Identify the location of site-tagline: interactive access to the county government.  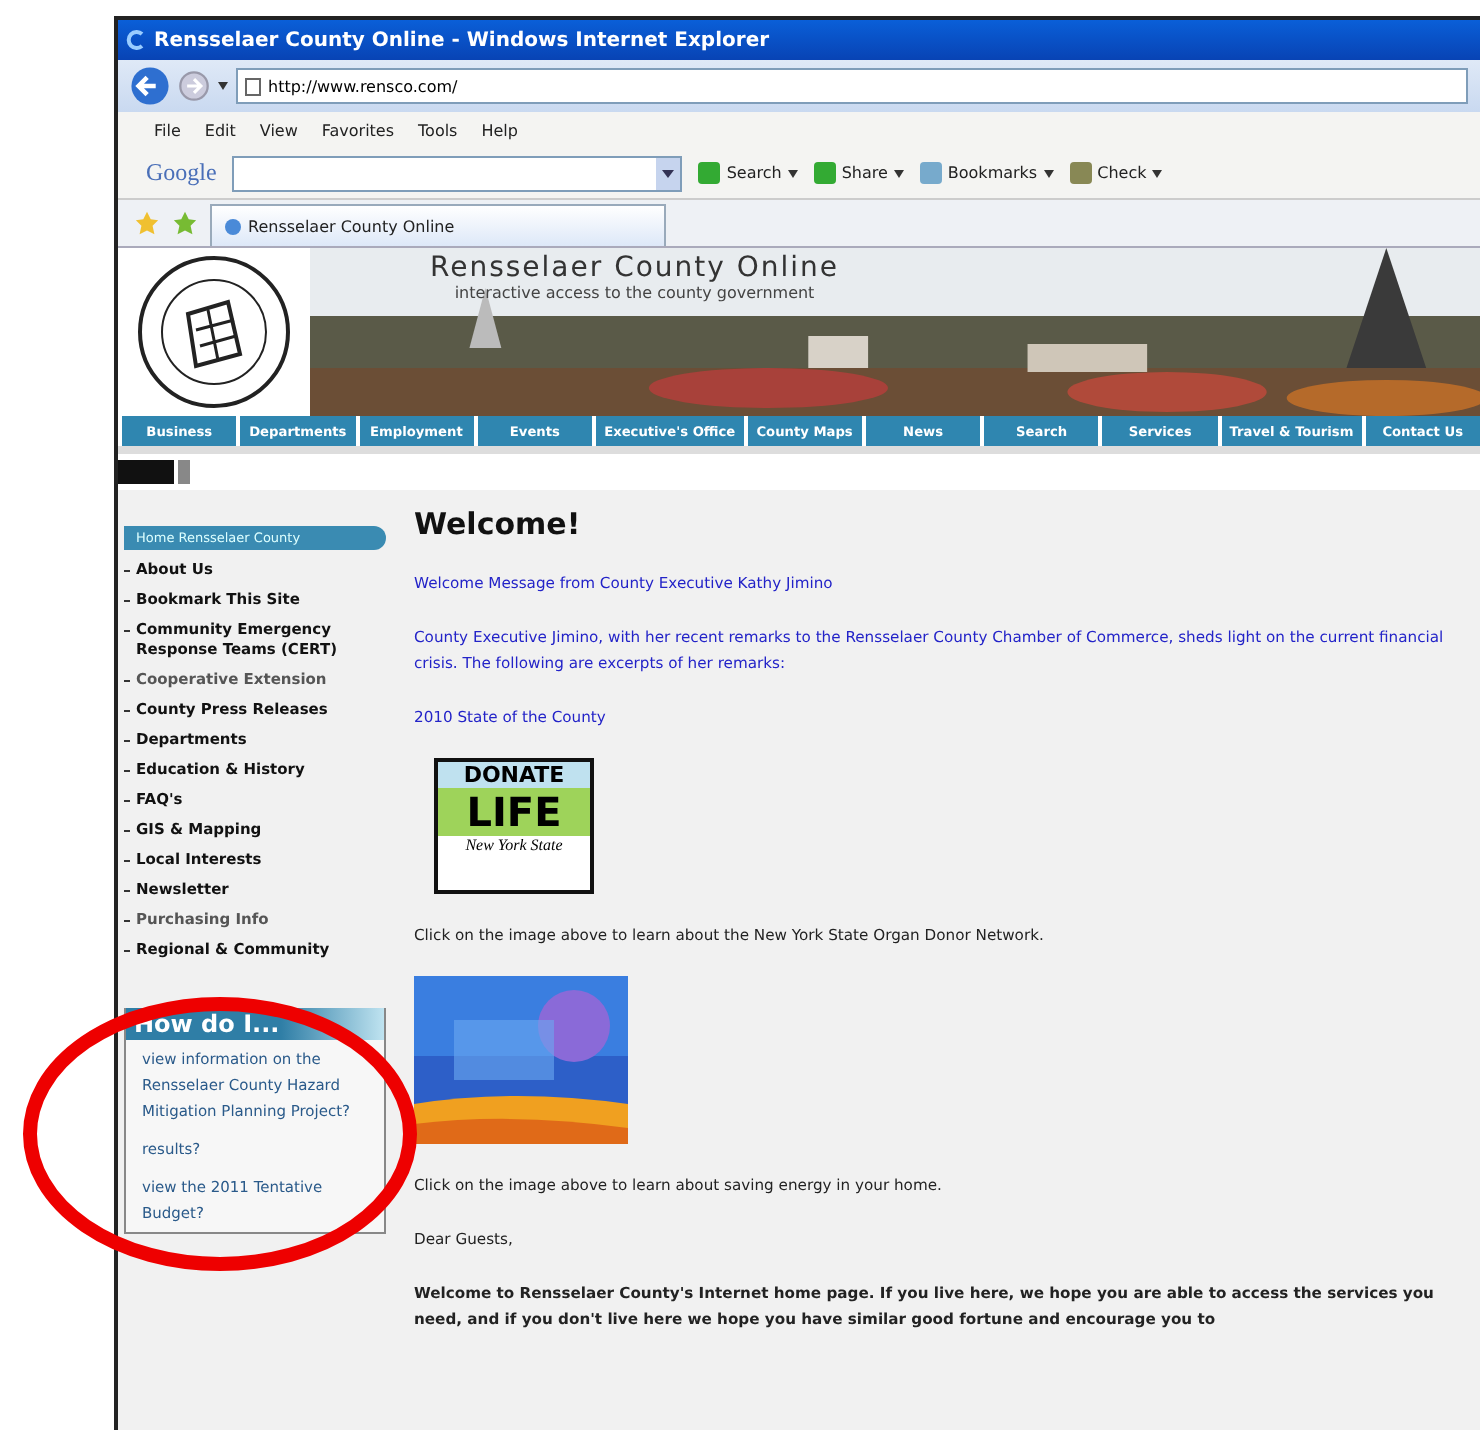
(634, 293).